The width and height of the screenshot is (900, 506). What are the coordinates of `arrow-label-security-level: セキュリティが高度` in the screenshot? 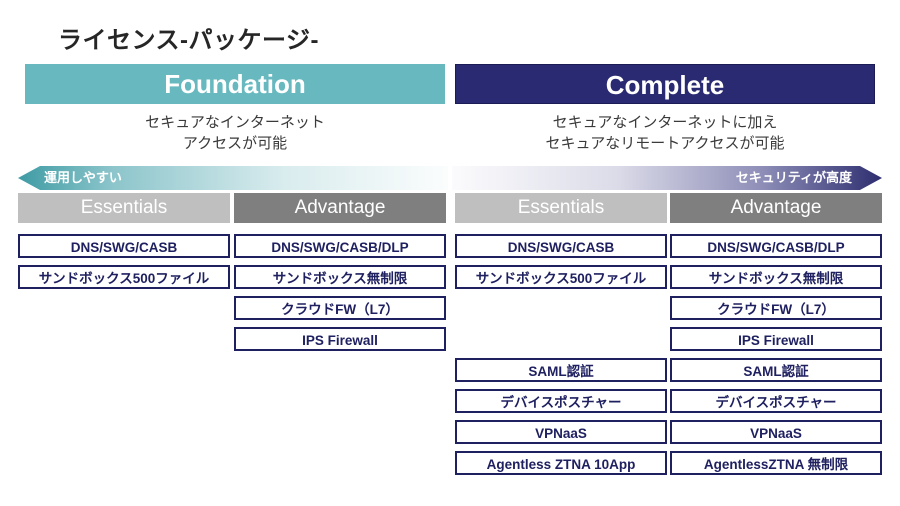 It's located at (793, 177).